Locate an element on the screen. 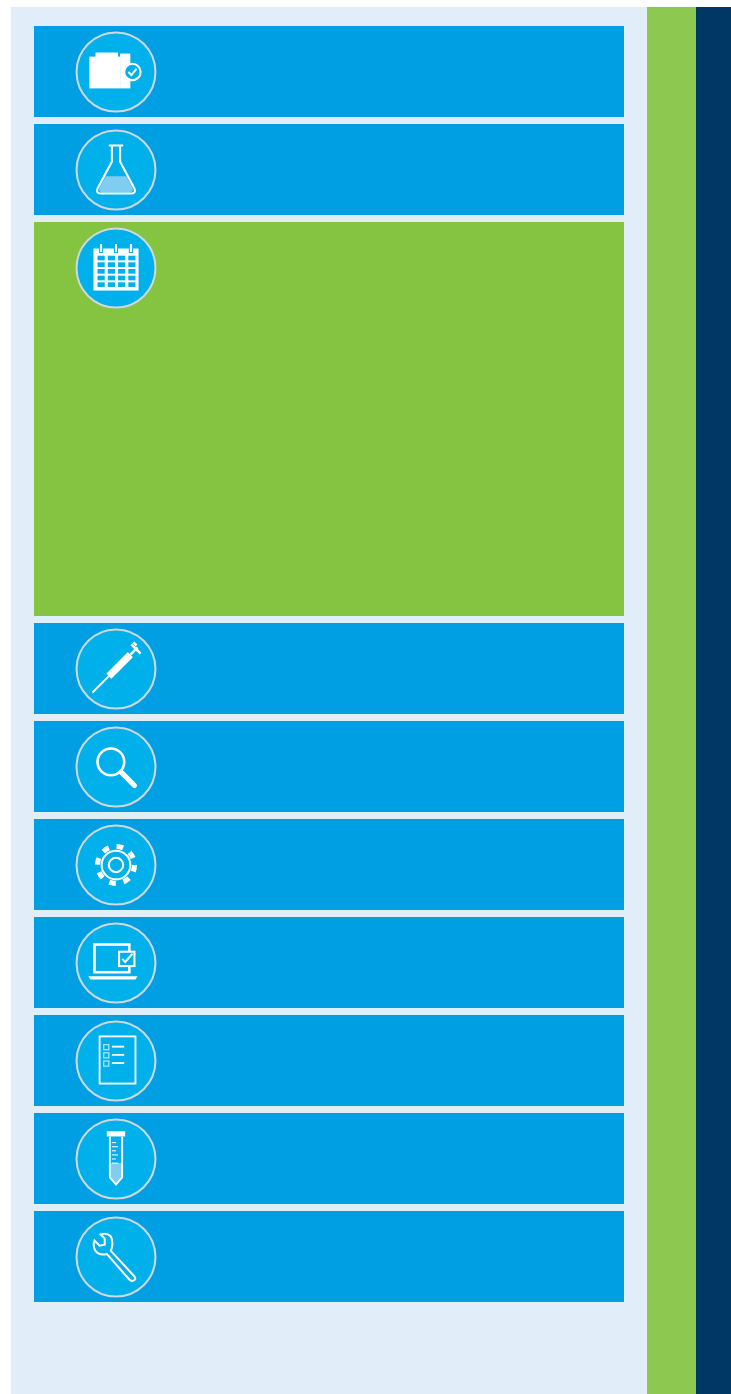 Image resolution: width=731 pixels, height=1394 pixels. folder-icon is located at coordinates (116, 72).